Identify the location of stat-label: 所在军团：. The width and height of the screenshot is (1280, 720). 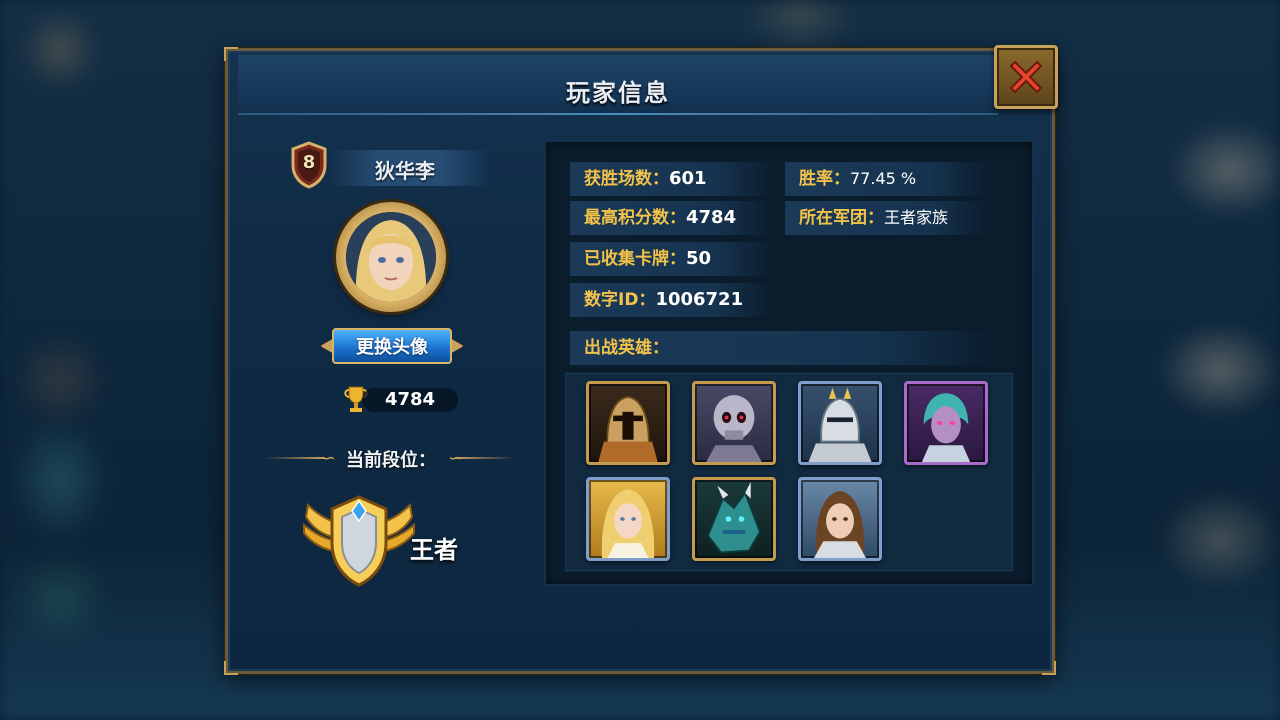
(841, 218).